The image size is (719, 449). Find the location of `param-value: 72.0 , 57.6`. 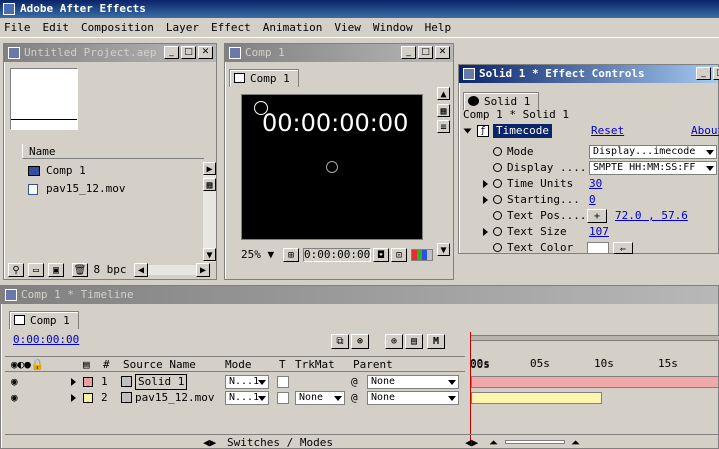

param-value: 72.0 , 57.6 is located at coordinates (651, 216).